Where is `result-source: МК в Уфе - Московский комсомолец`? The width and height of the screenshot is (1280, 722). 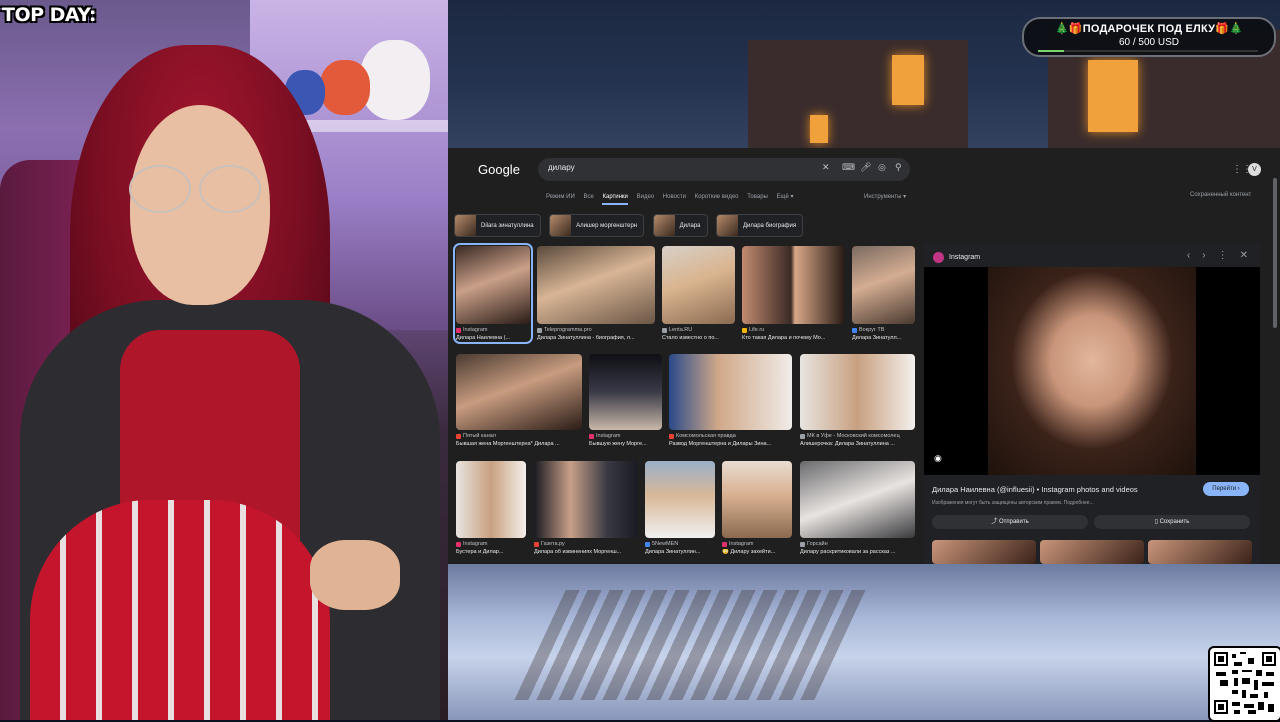 result-source: МК в Уфе - Московский комсомолец is located at coordinates (857, 436).